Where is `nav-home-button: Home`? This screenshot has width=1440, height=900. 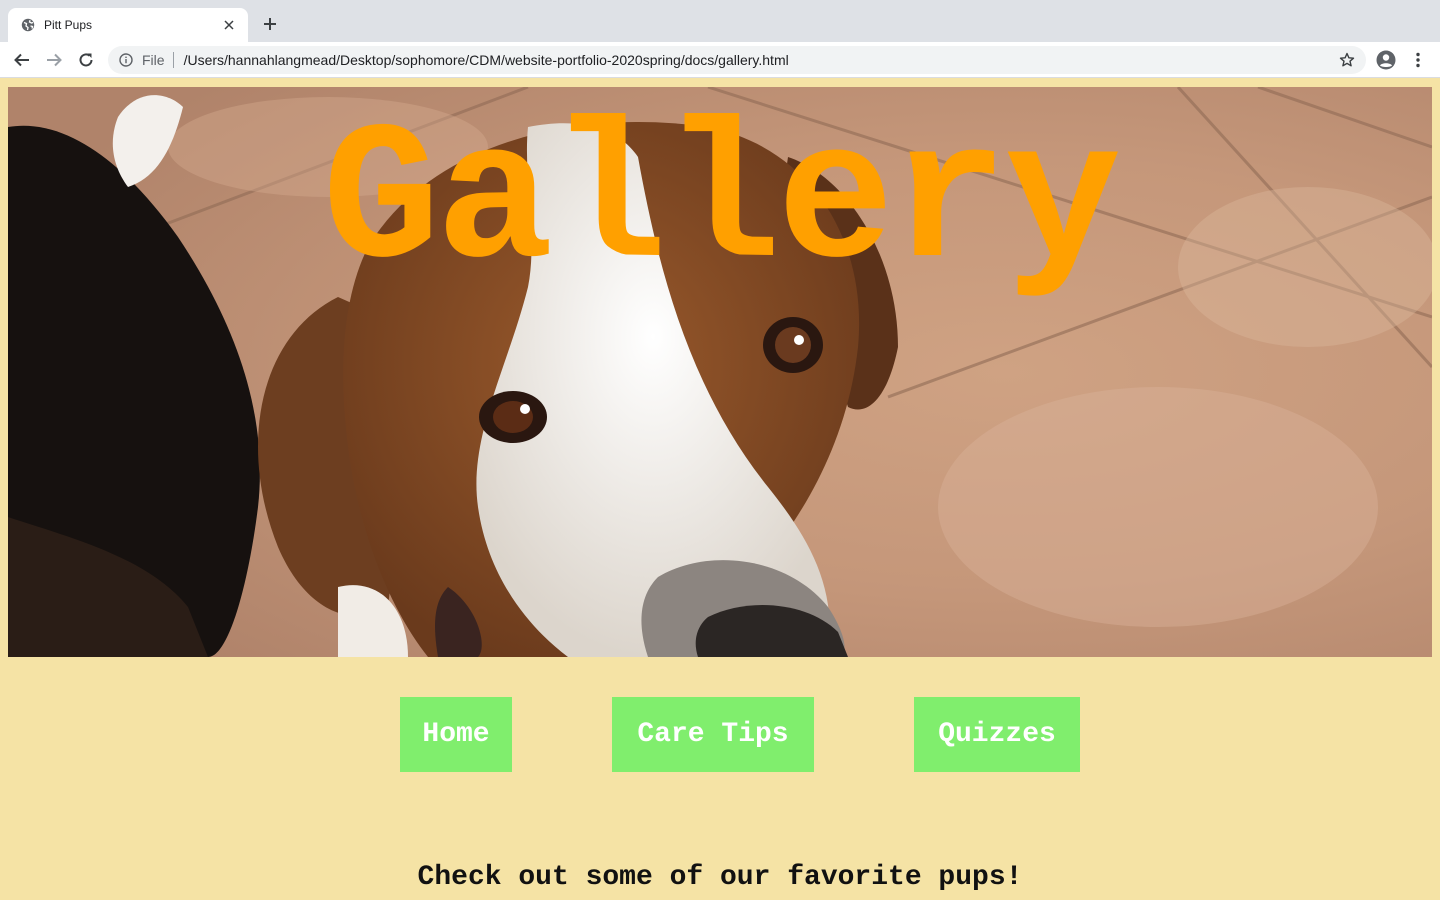 nav-home-button: Home is located at coordinates (456, 734).